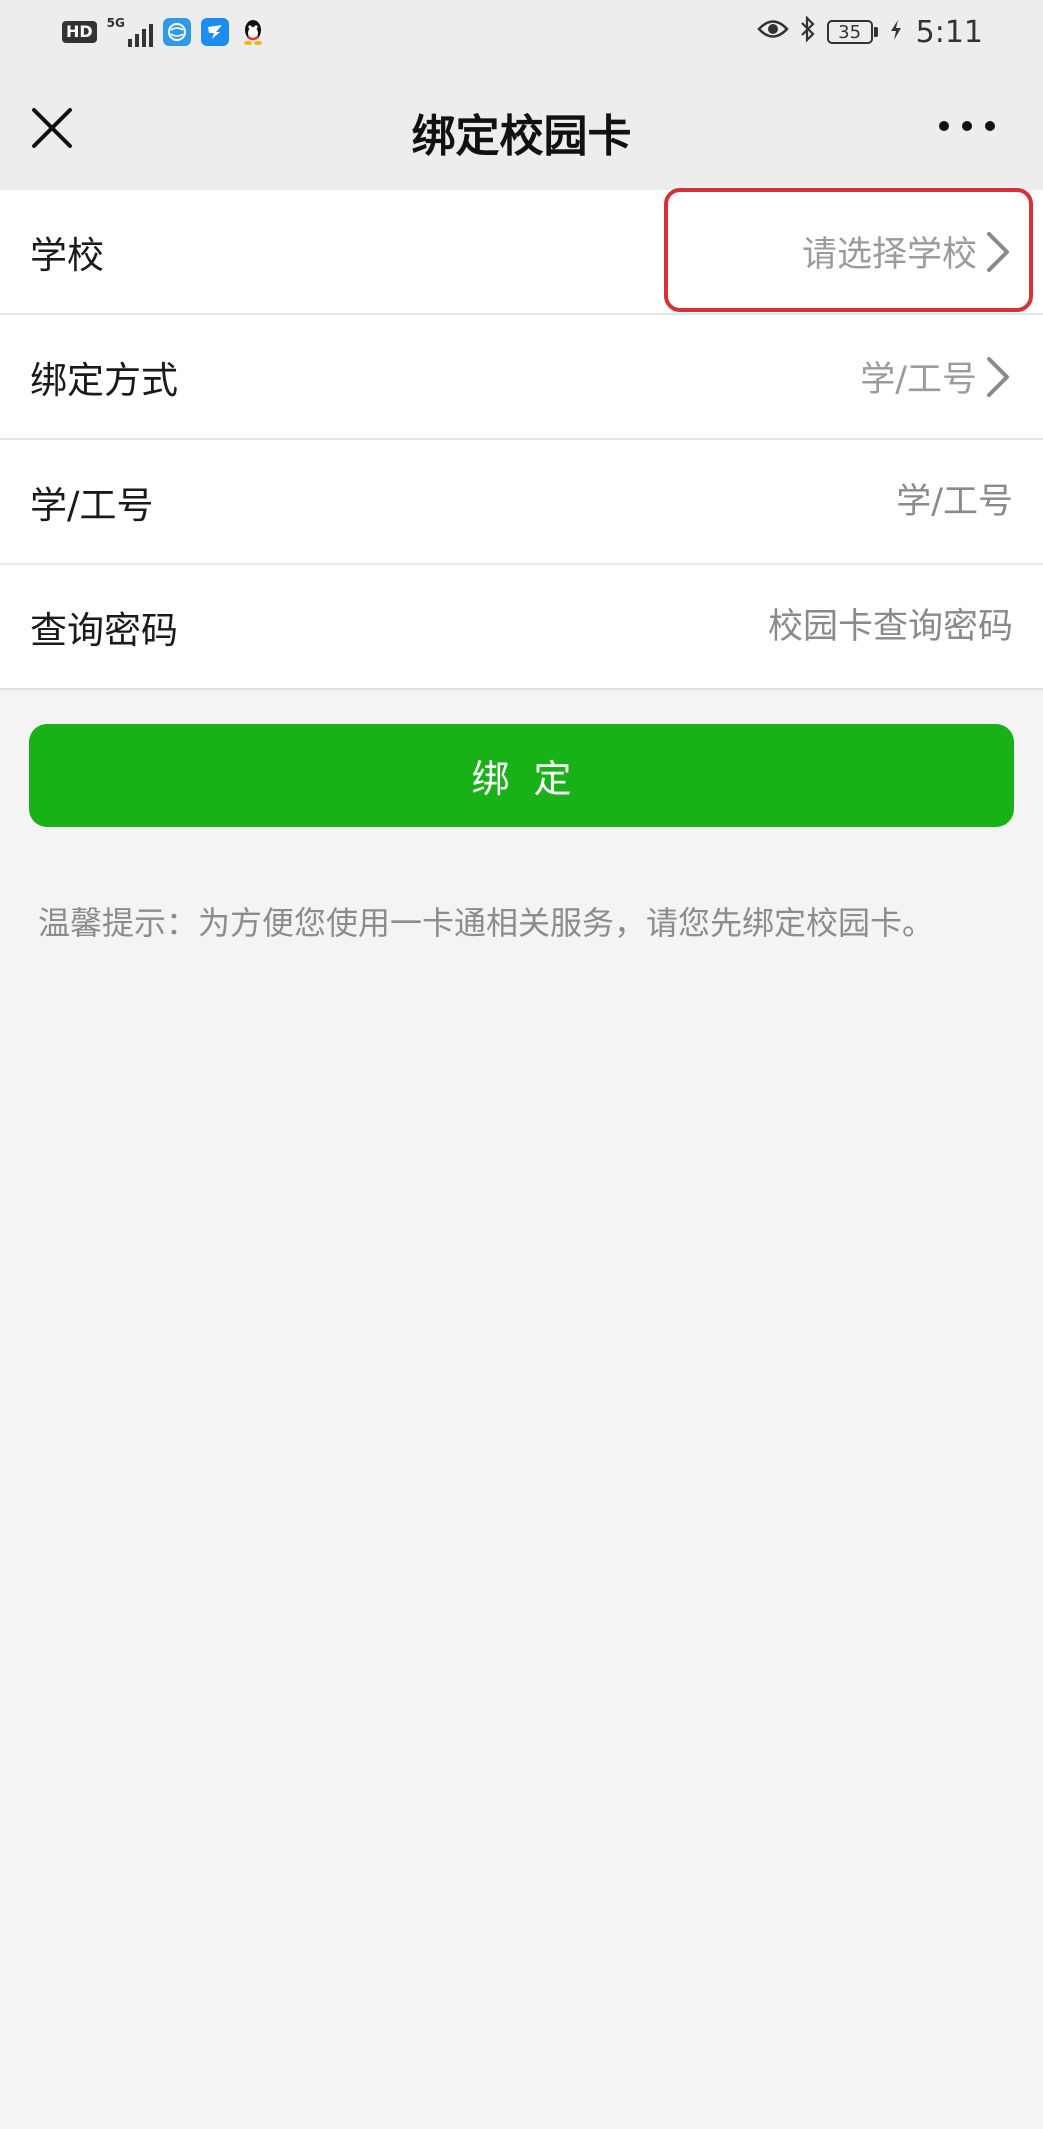 Image resolution: width=1043 pixels, height=2129 pixels. Describe the element at coordinates (896, 32) in the screenshot. I see `charging-icon` at that location.